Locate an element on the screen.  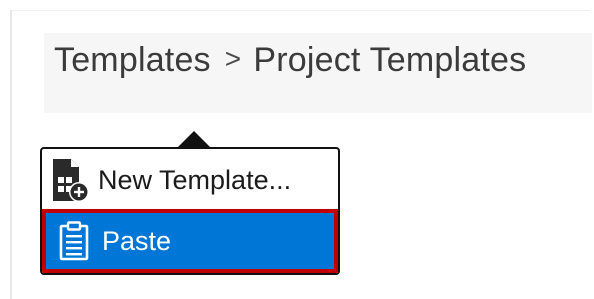
new-template-icon is located at coordinates (70, 180).